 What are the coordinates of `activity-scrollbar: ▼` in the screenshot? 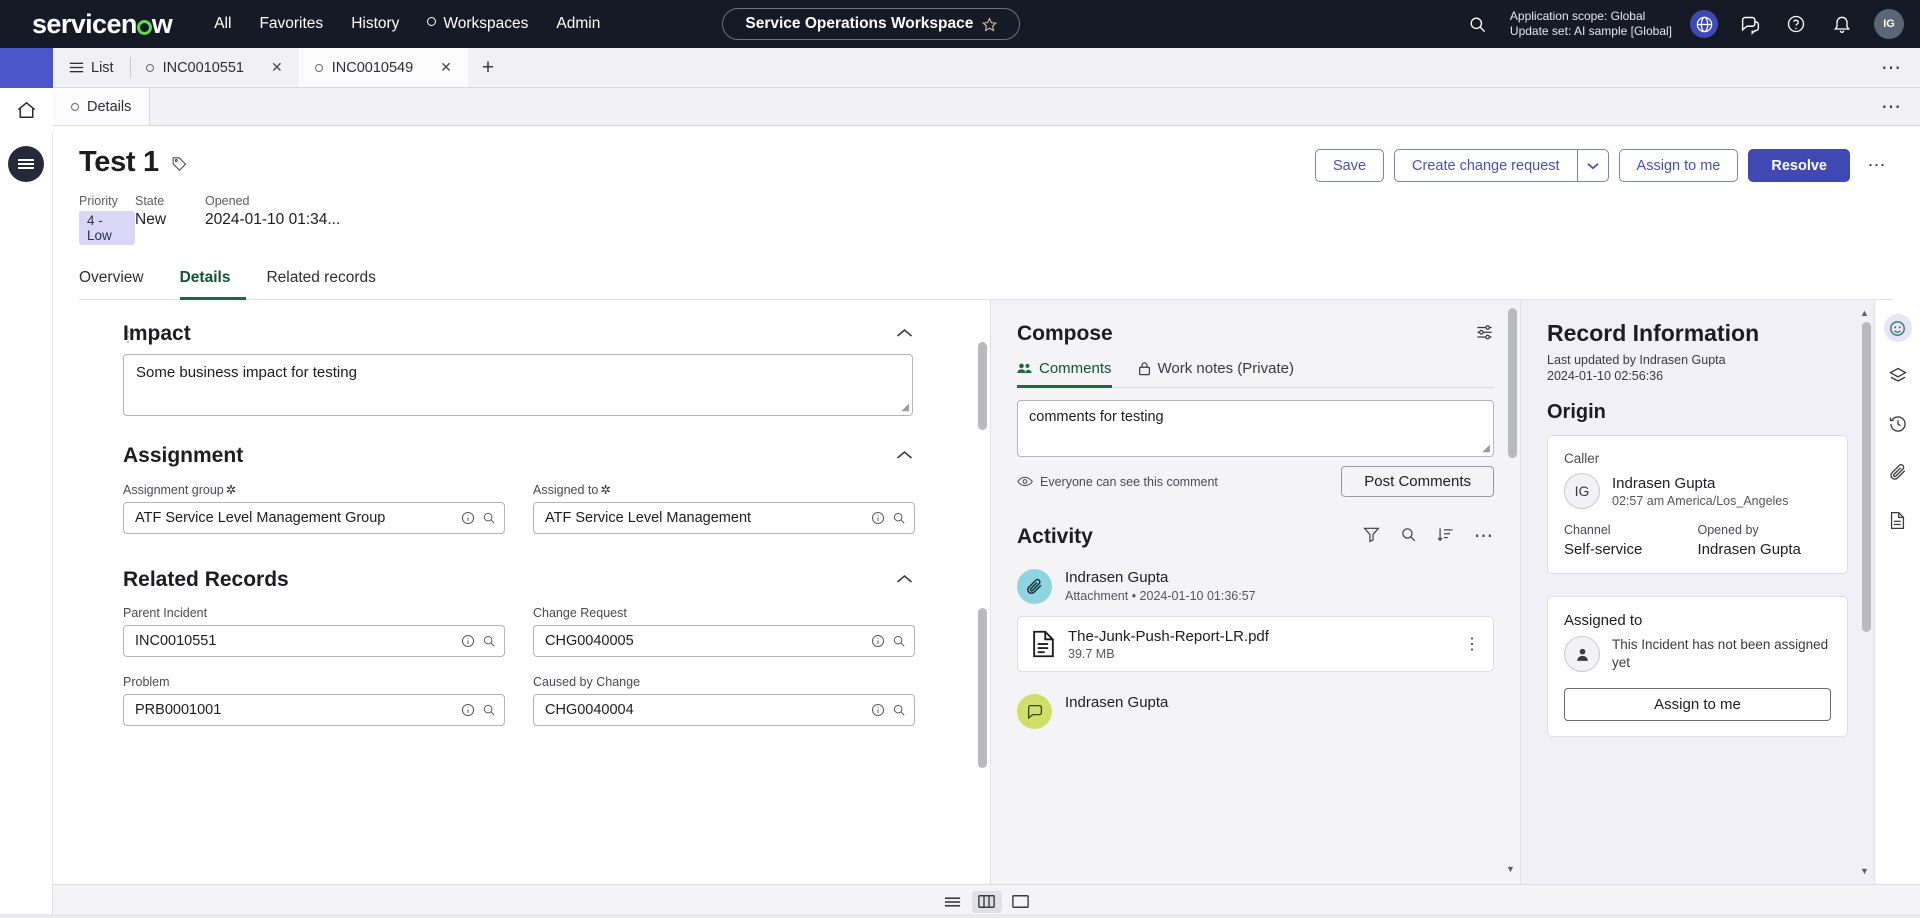 It's located at (1511, 592).